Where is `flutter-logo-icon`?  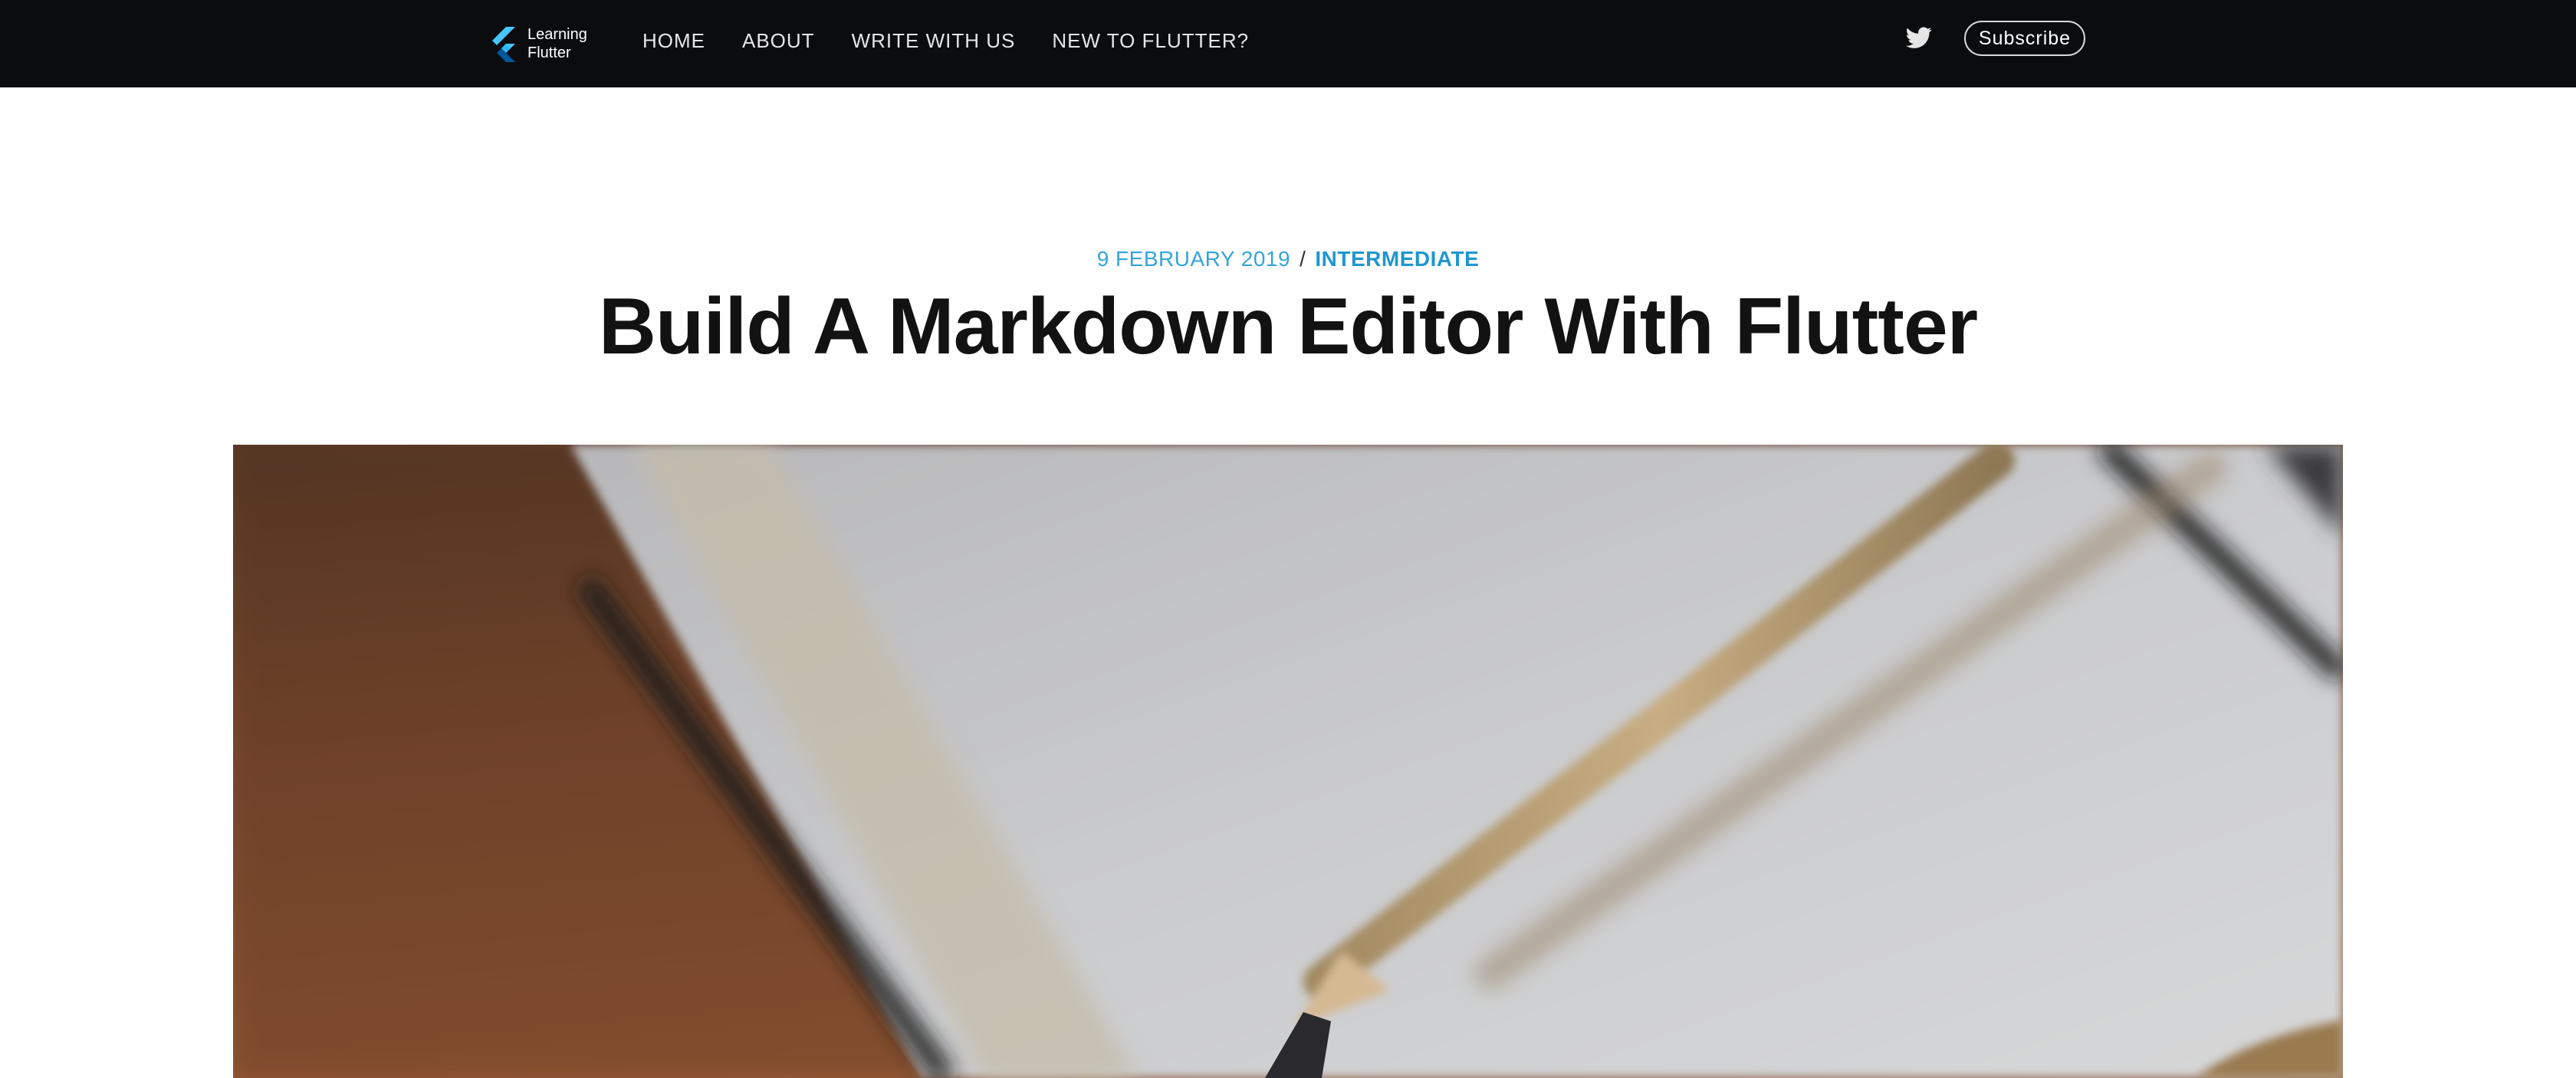
flutter-logo-icon is located at coordinates (504, 44).